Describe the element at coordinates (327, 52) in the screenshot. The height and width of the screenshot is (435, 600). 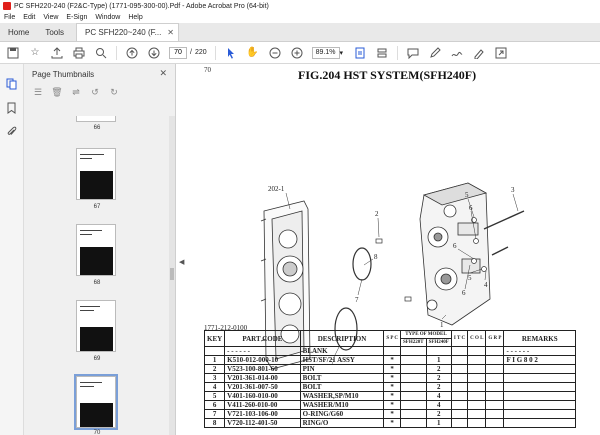
I see `zoom-level-select: 89.1% ▾` at that location.